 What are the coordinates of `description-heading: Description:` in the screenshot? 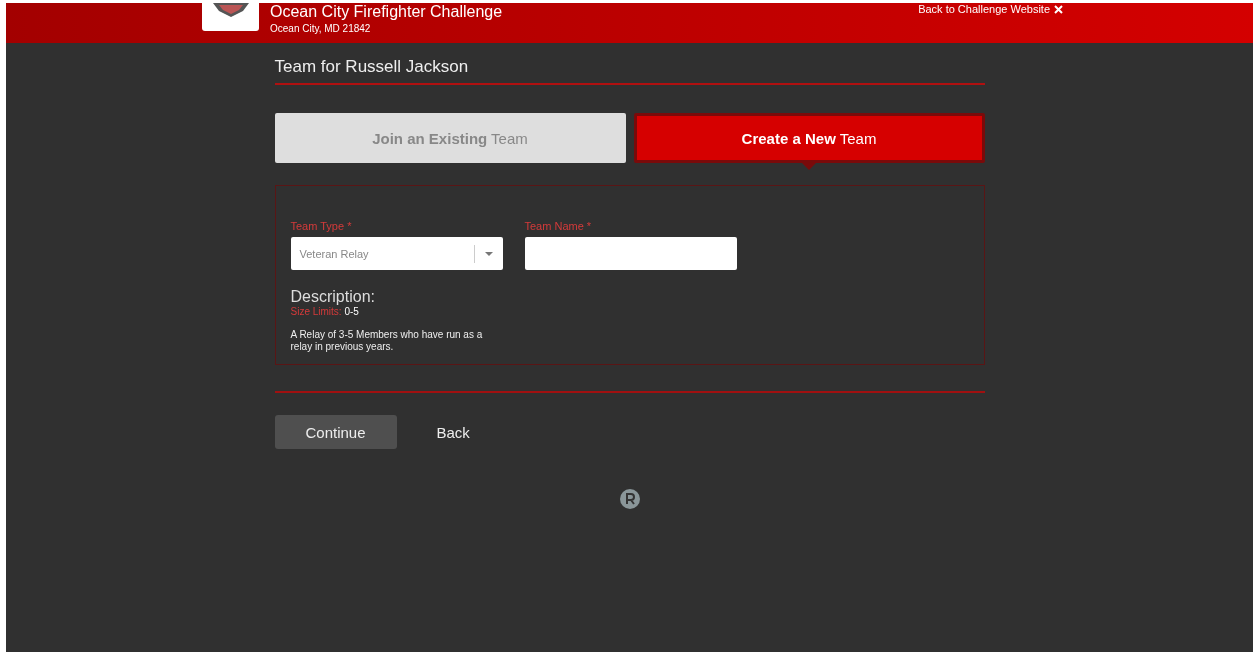 It's located at (333, 297).